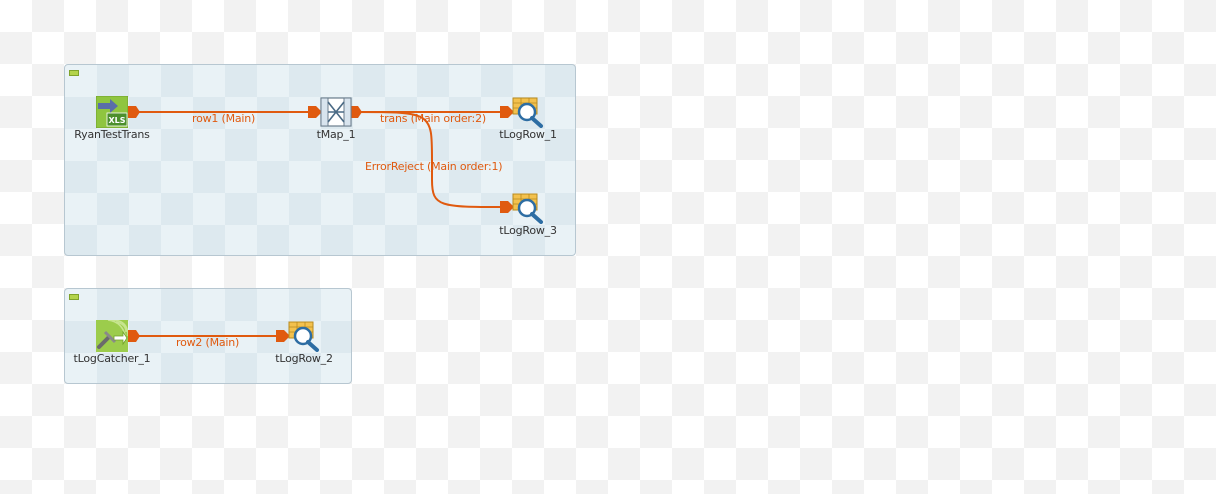 The height and width of the screenshot is (494, 1216). What do you see at coordinates (336, 134) in the screenshot?
I see `component-label: tMap_1` at bounding box center [336, 134].